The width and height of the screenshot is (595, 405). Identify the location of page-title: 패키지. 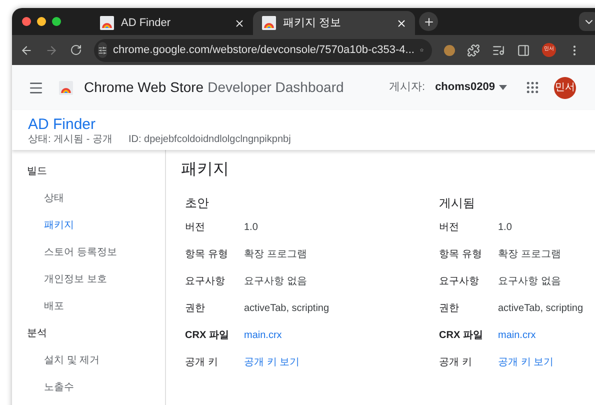
(205, 170).